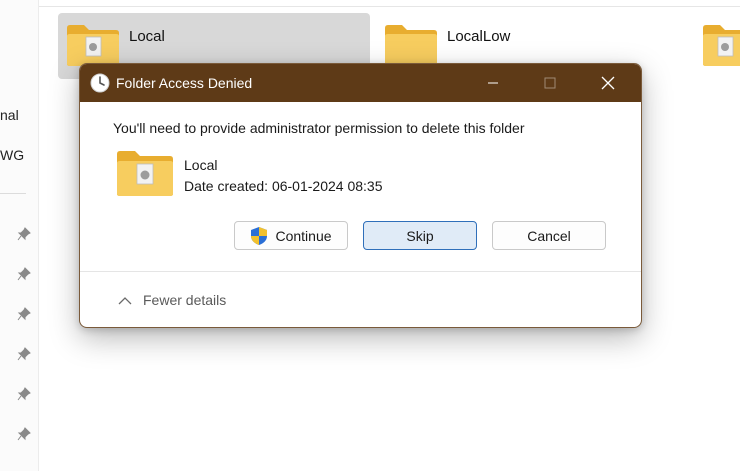  What do you see at coordinates (125, 300) in the screenshot?
I see `chevron-up-icon` at bounding box center [125, 300].